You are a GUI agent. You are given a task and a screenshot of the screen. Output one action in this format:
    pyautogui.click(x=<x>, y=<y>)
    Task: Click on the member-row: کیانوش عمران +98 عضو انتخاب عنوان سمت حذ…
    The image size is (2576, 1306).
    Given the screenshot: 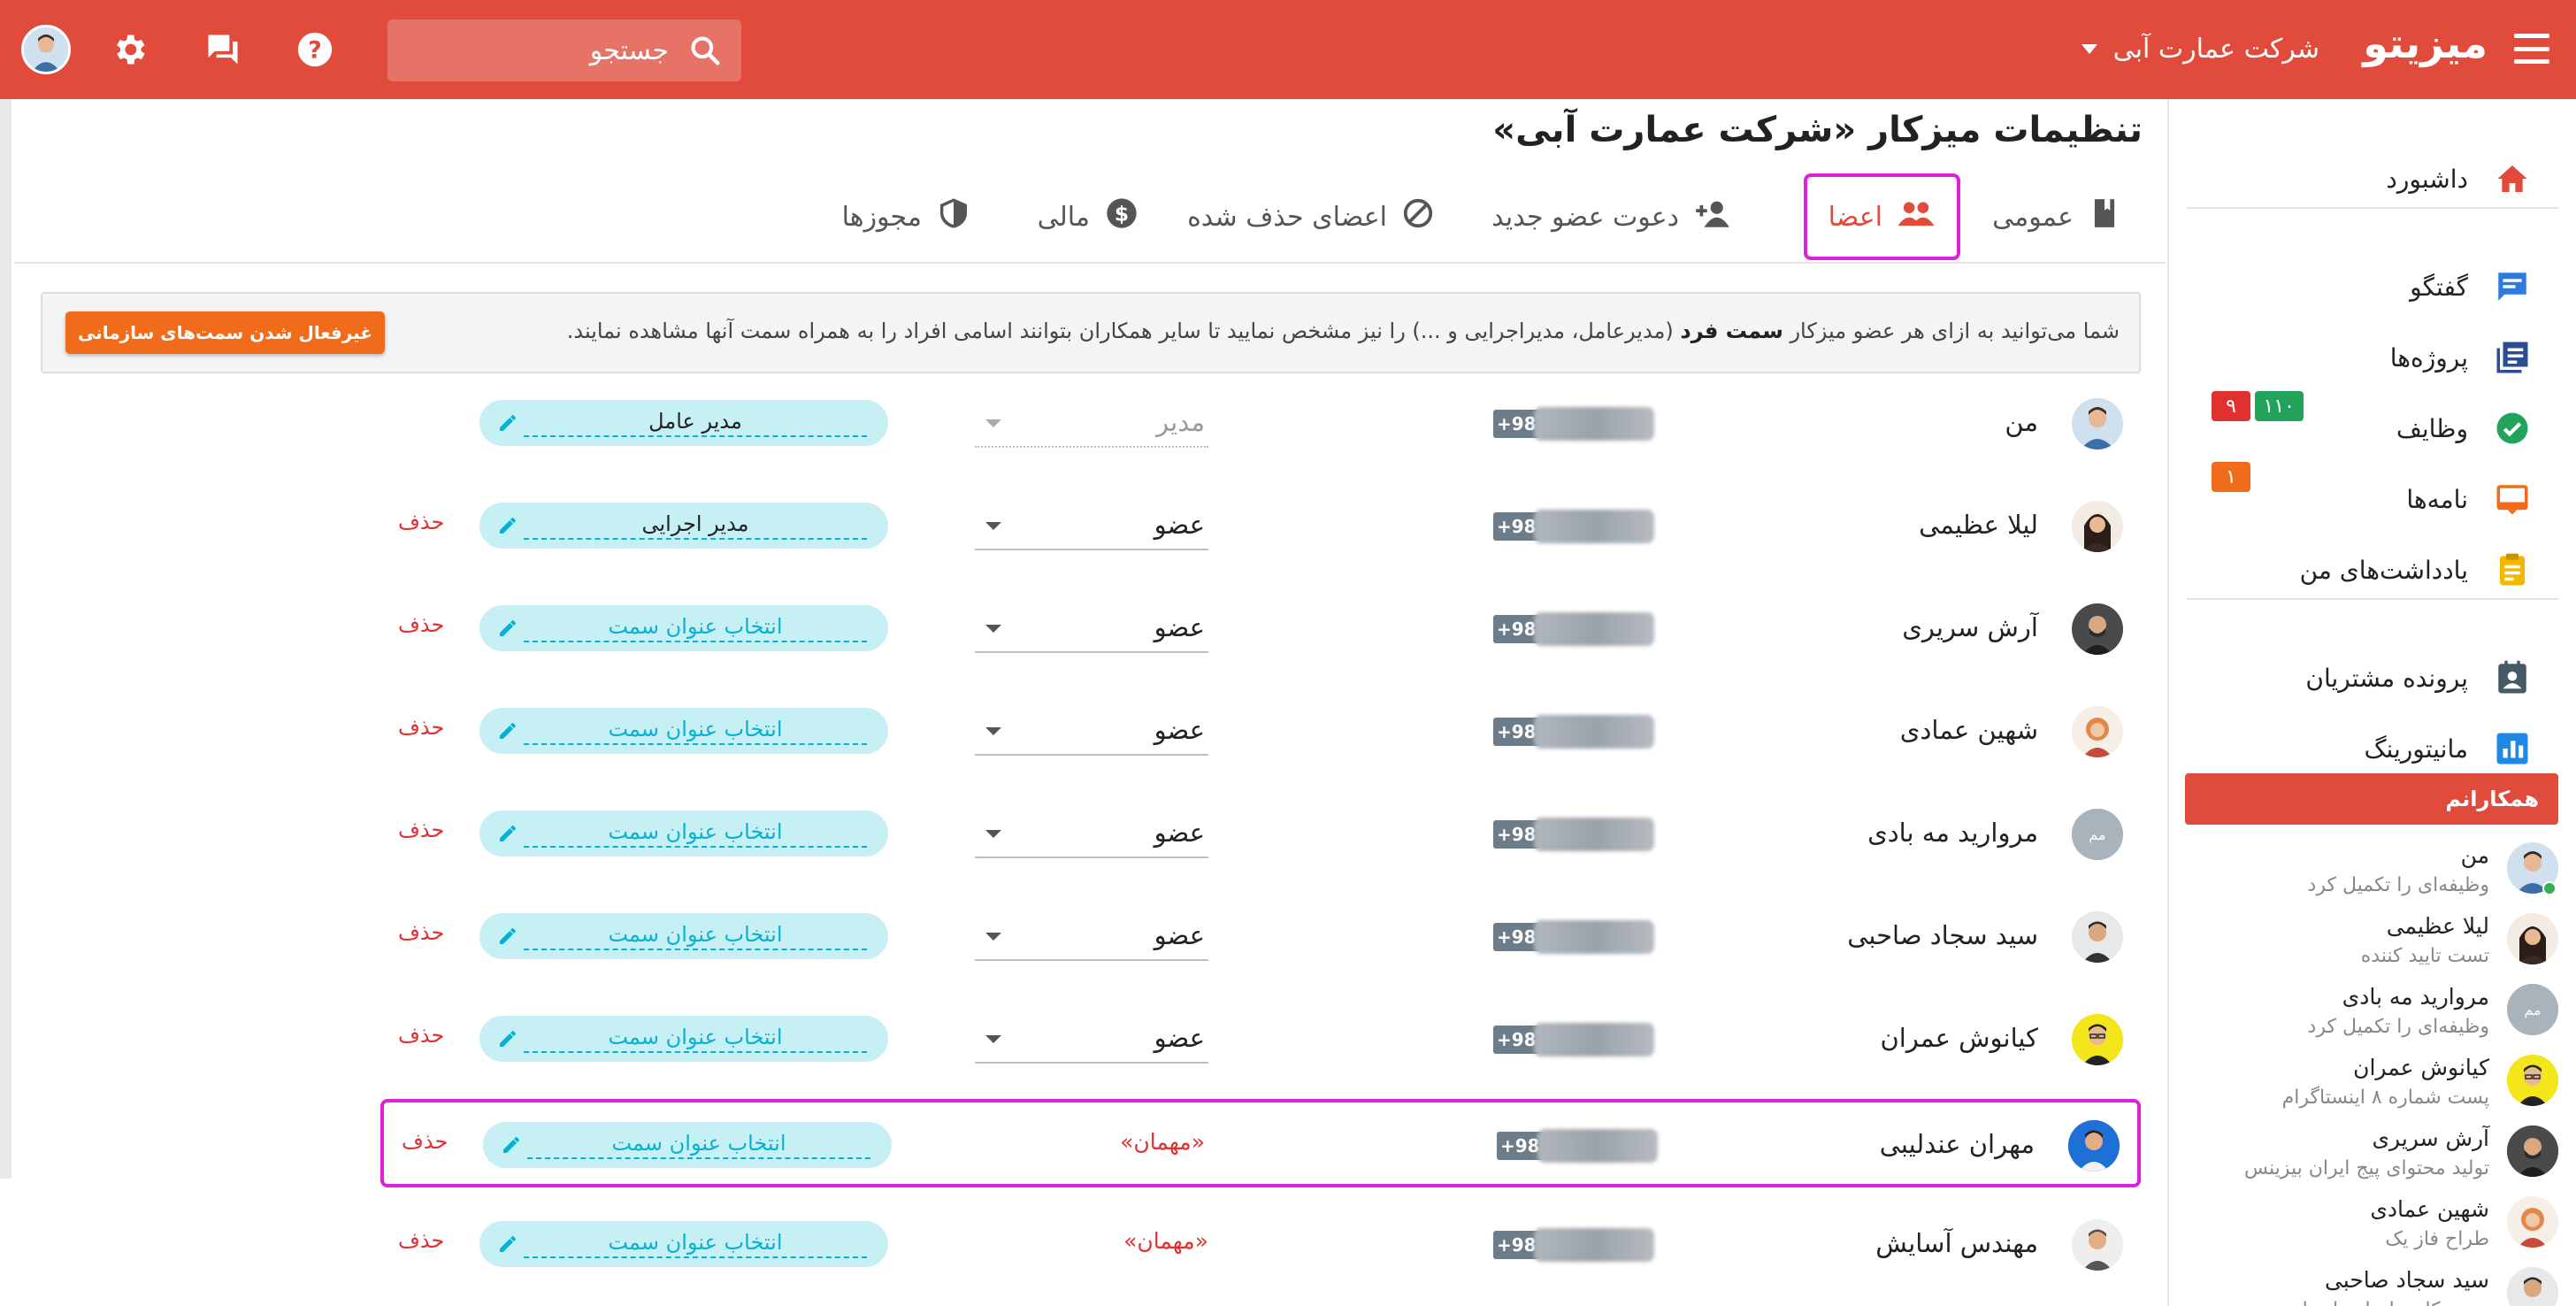 What is the action you would take?
    pyautogui.click(x=1260, y=1040)
    